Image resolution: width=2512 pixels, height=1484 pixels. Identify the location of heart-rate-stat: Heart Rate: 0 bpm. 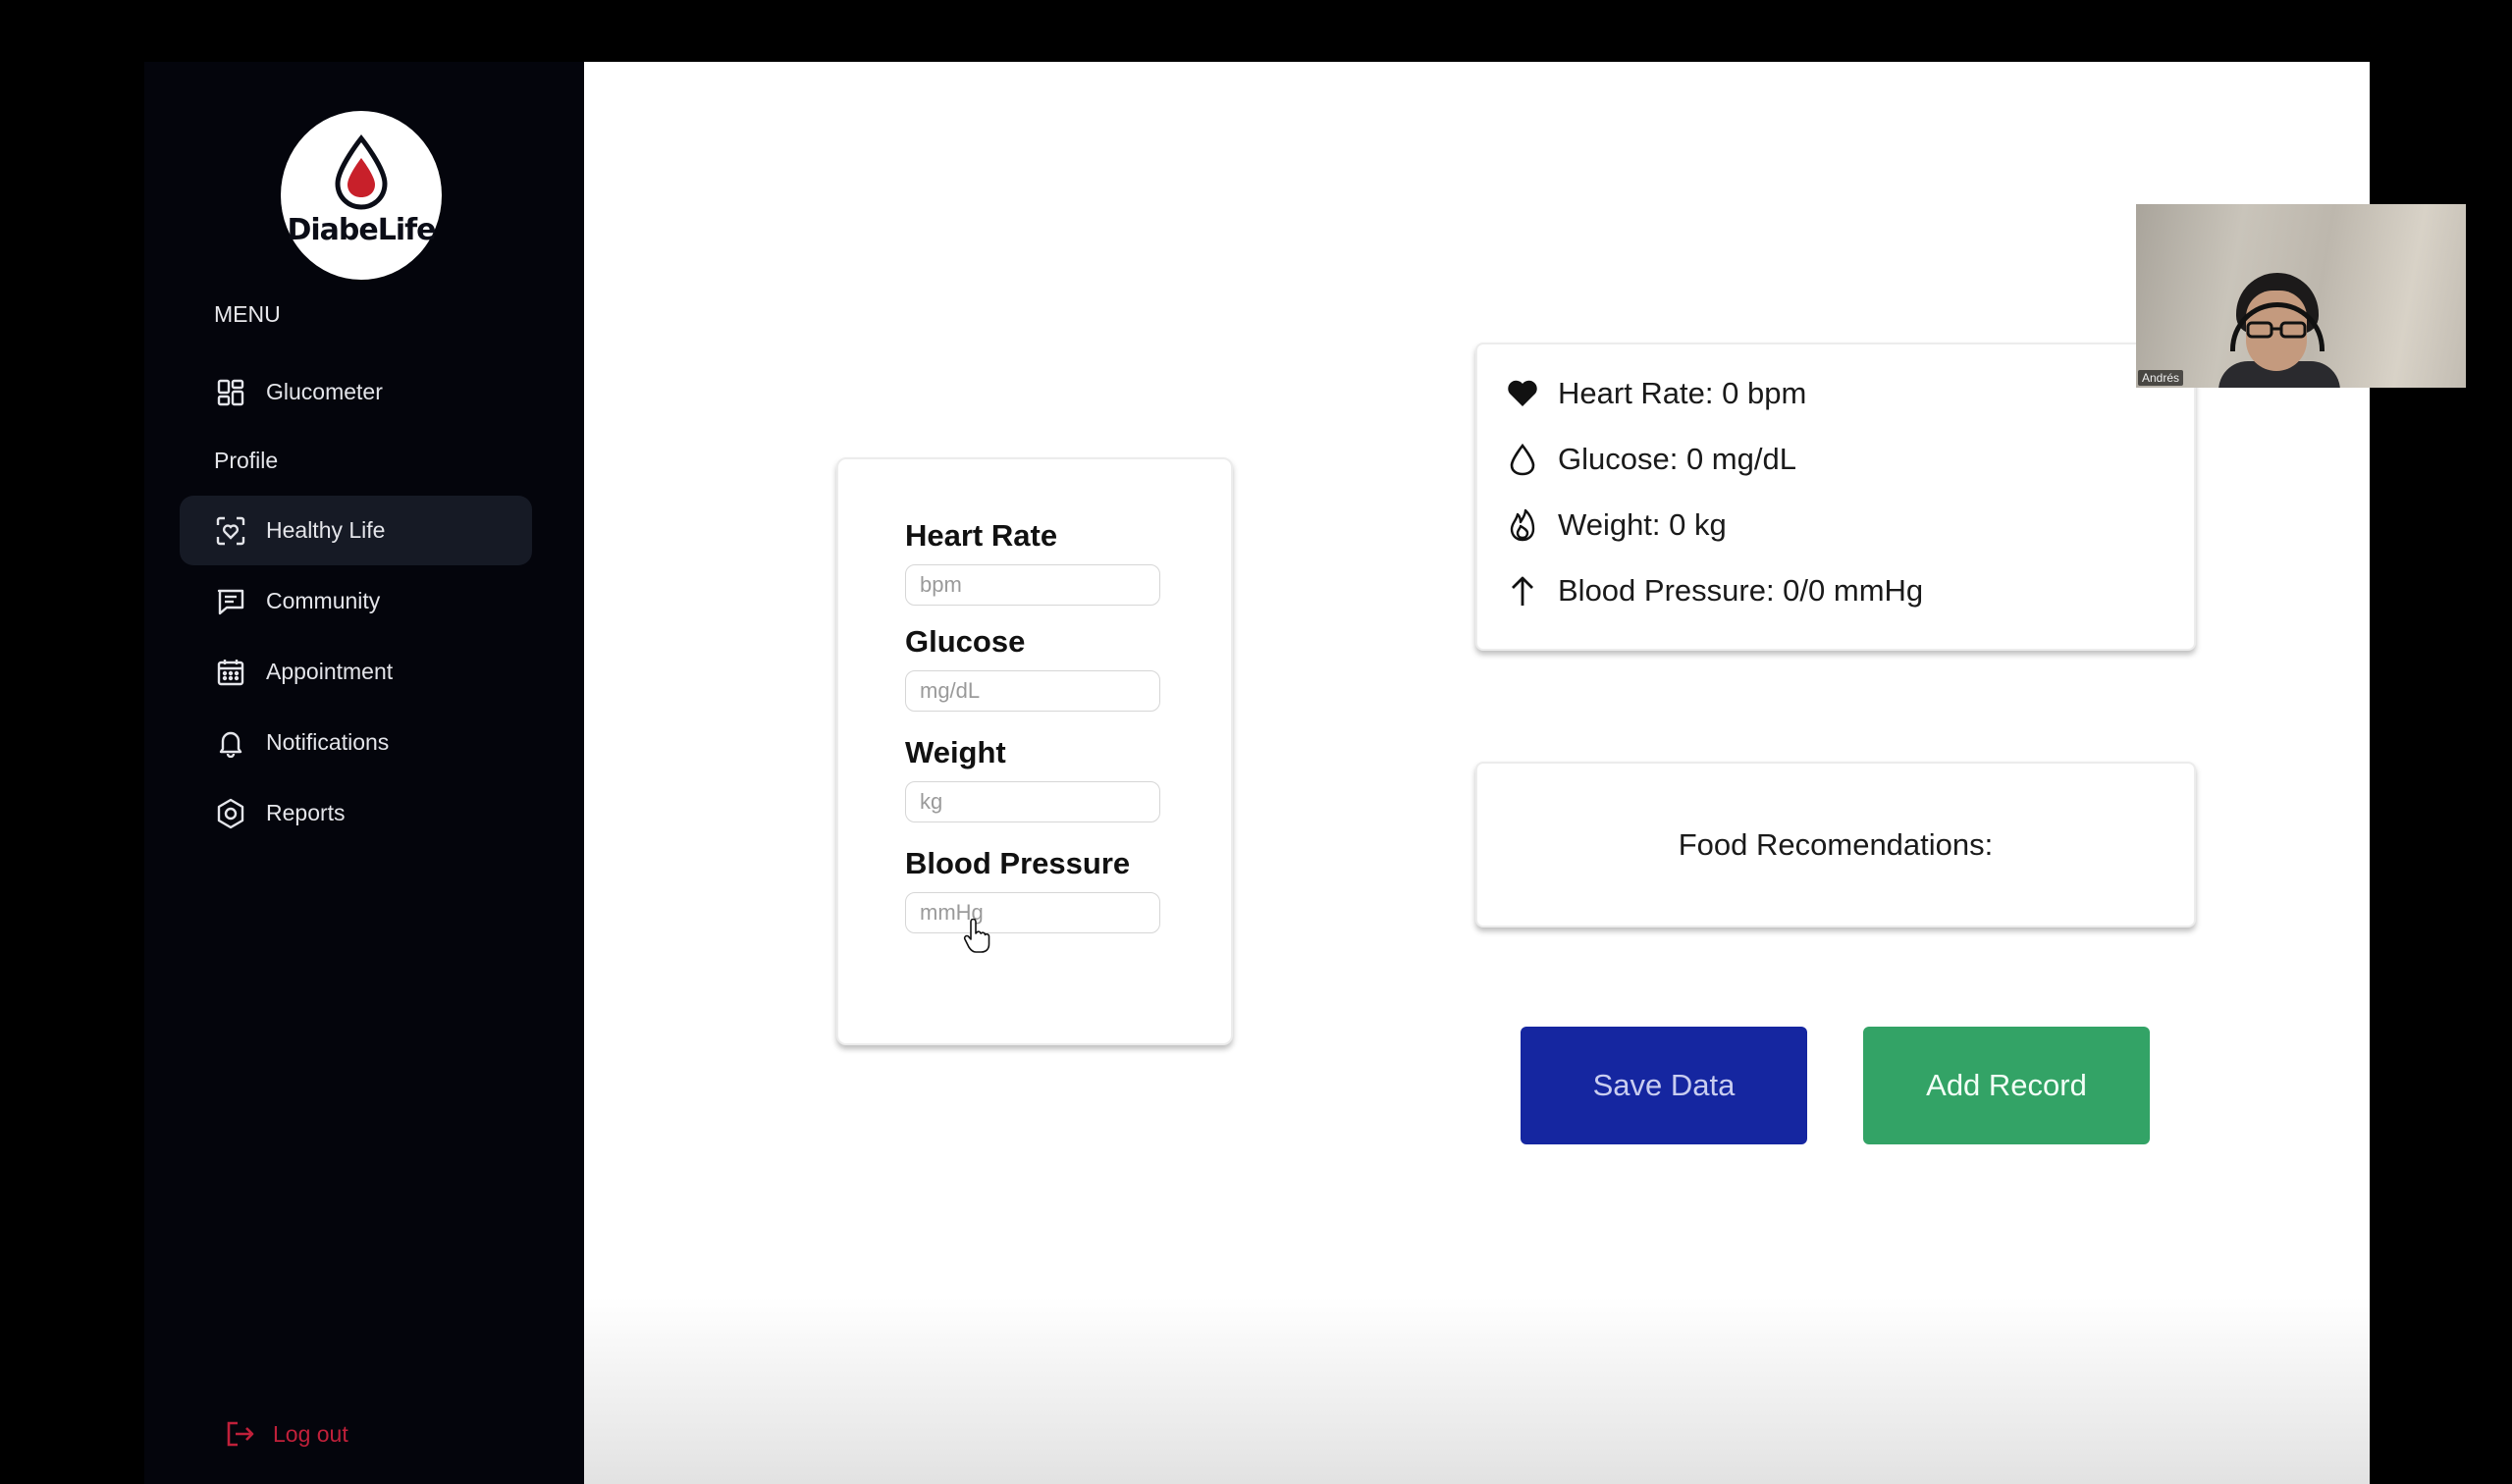
(1655, 393).